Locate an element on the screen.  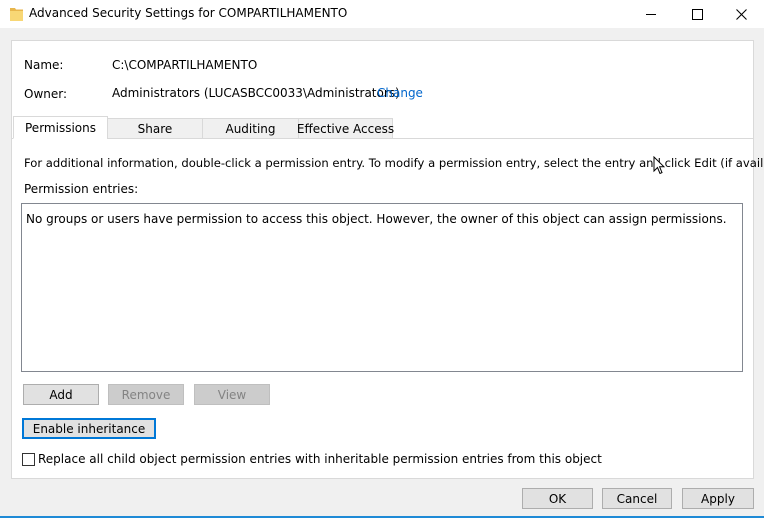
tab-share: Share is located at coordinates (155, 128).